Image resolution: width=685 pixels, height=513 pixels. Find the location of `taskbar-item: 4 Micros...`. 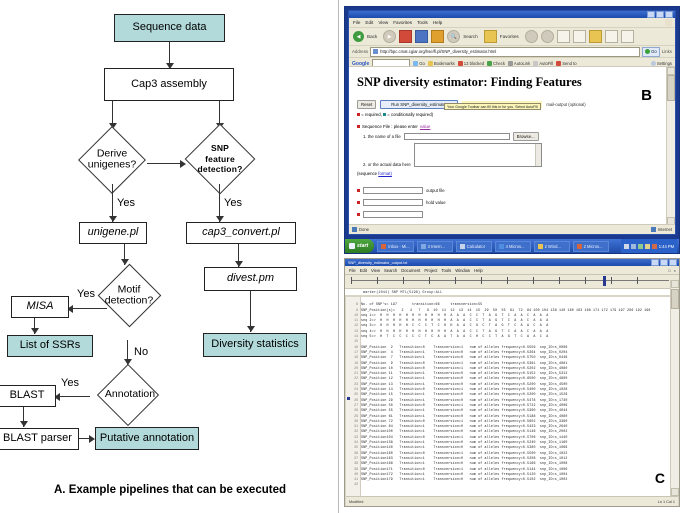

taskbar-item: 4 Micros... is located at coordinates (512, 246).